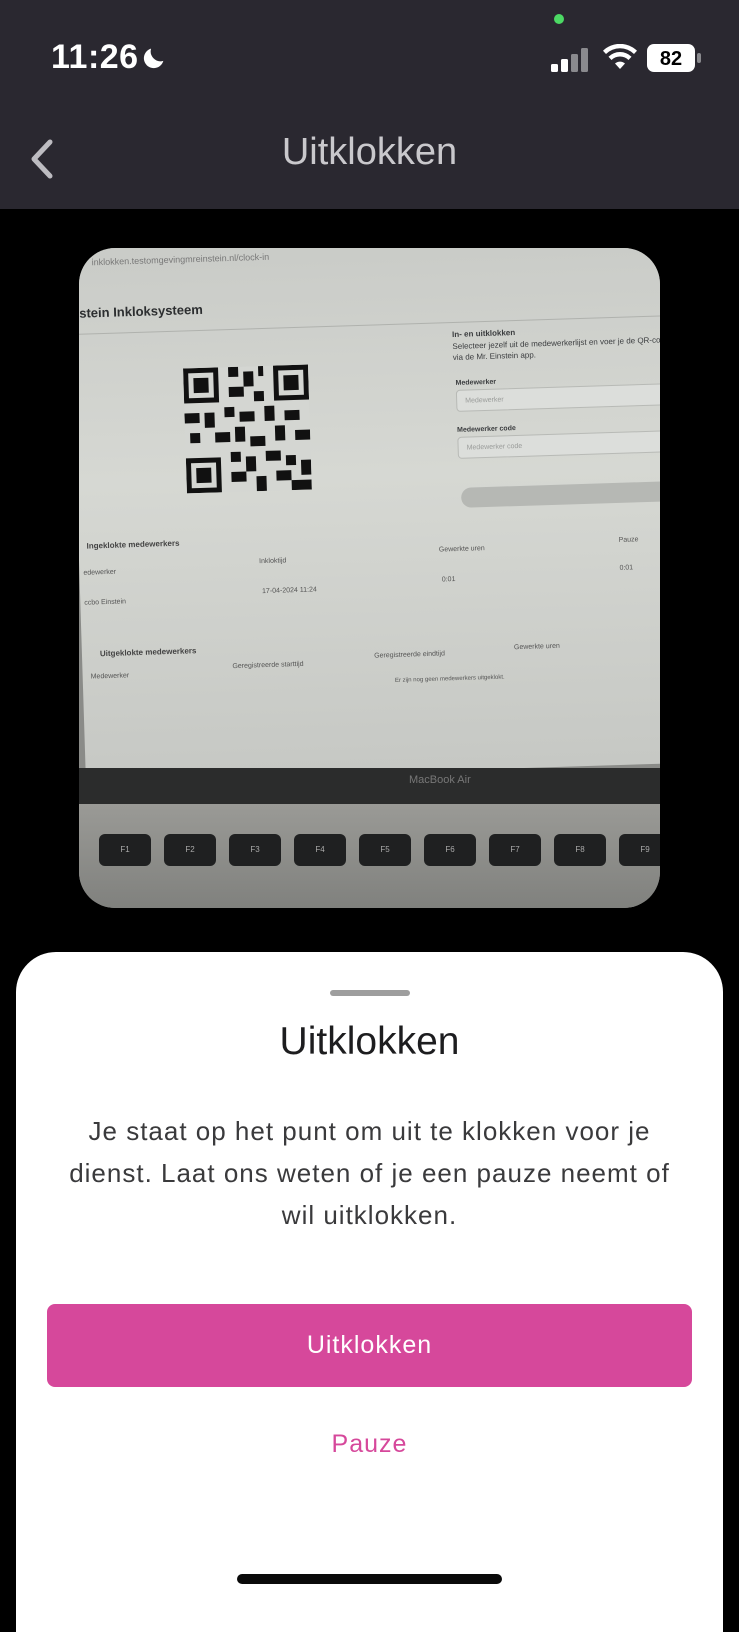 The width and height of the screenshot is (739, 1632). I want to click on laptop-key: F5, so click(385, 850).